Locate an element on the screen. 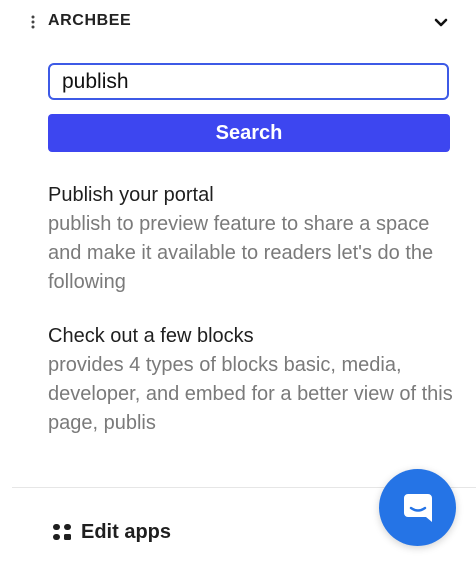 The width and height of the screenshot is (476, 565). chat-bubble-icon is located at coordinates (417, 507).